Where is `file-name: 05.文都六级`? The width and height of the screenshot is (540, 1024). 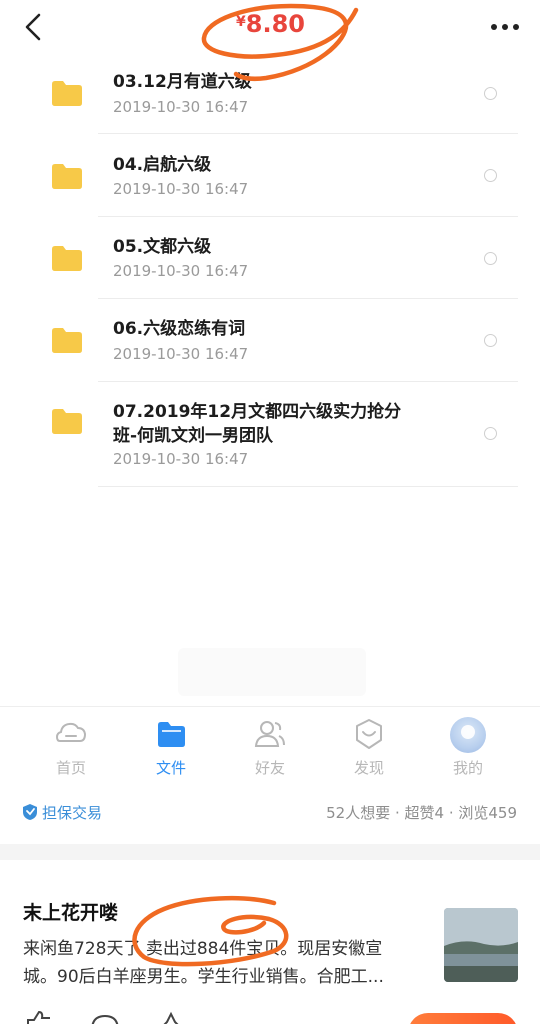 file-name: 05.文都六级 is located at coordinates (162, 247).